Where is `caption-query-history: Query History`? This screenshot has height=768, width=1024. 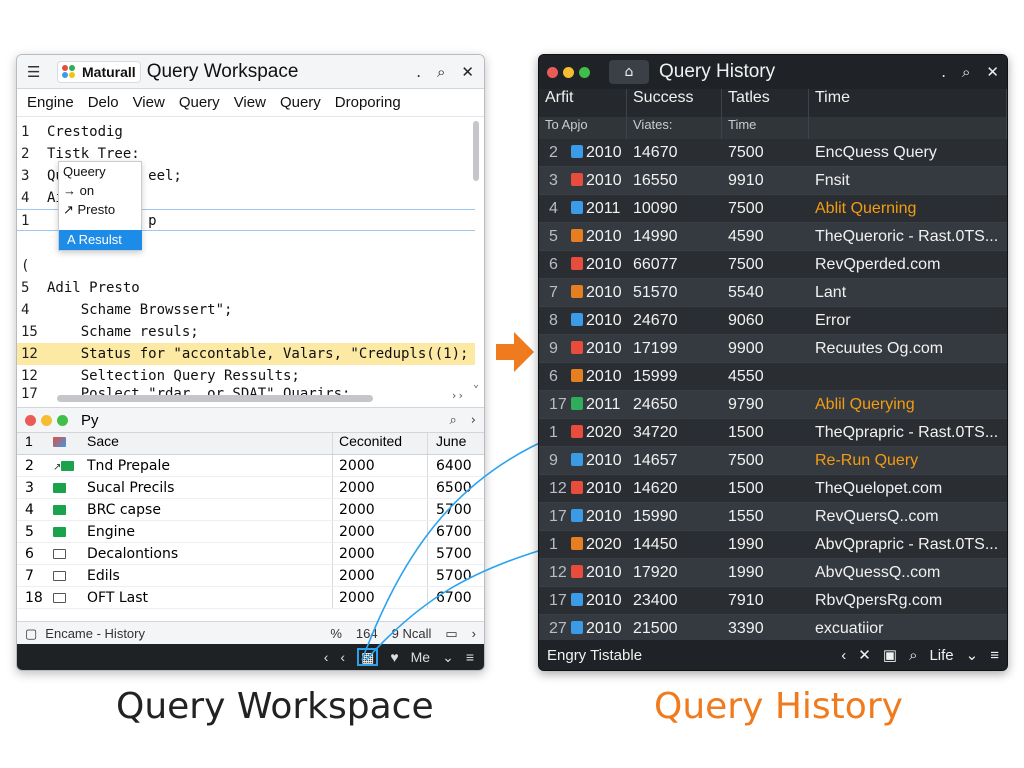
caption-query-history: Query History is located at coordinates (778, 706).